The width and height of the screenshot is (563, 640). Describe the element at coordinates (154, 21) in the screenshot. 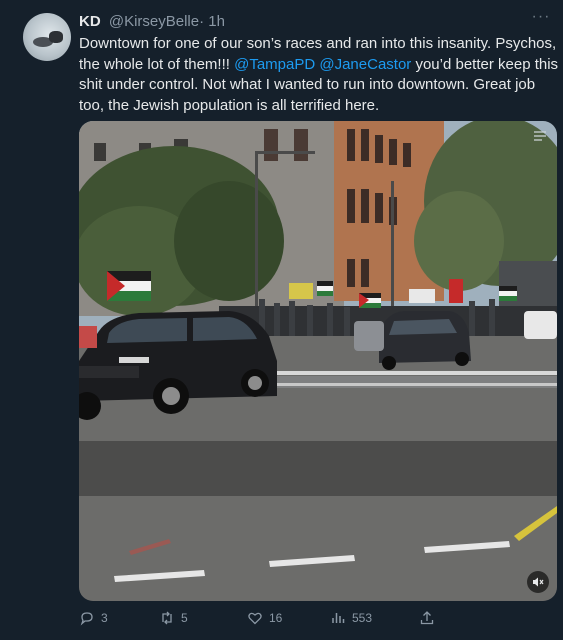

I see `author-handle: @KirseyBelle` at that location.